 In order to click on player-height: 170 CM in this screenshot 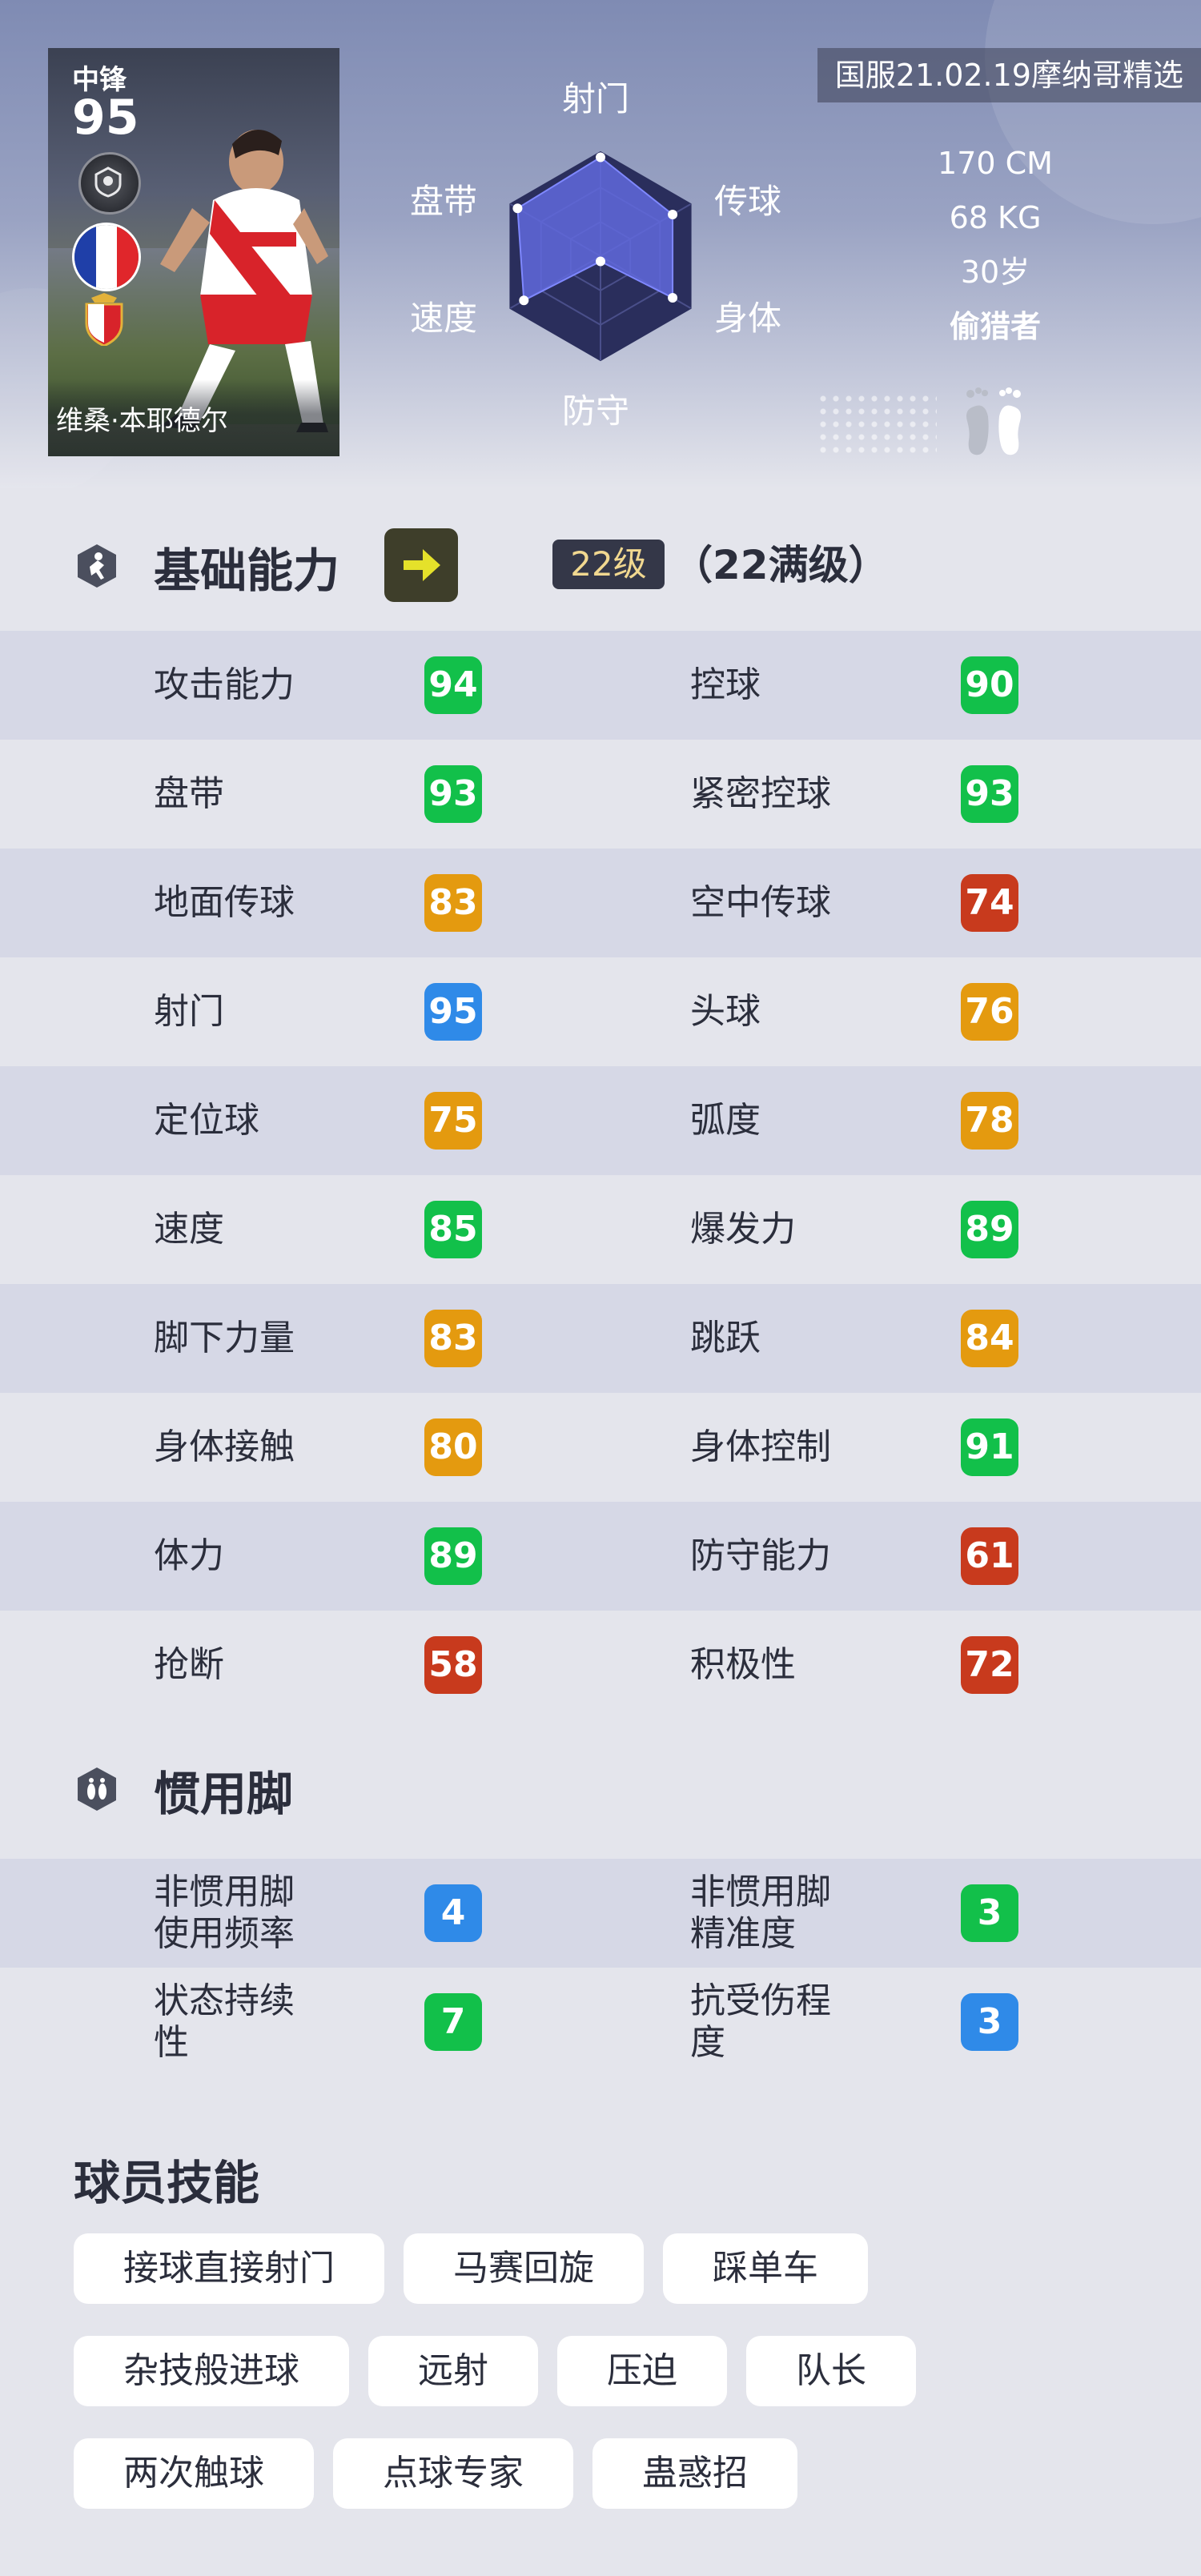, I will do `click(995, 163)`.